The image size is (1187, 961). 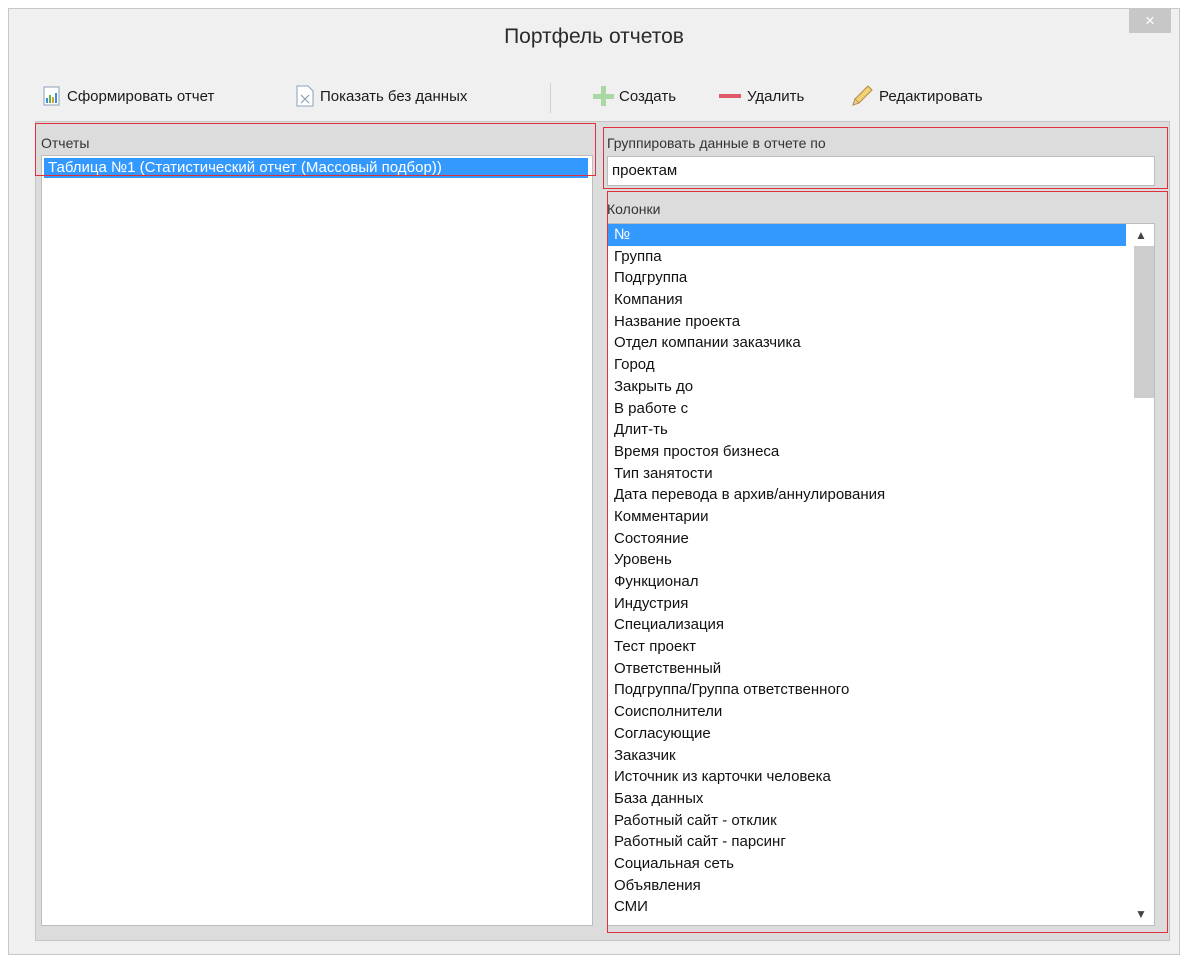 I want to click on generate-report-button: Сформировать отчет, so click(x=127, y=96).